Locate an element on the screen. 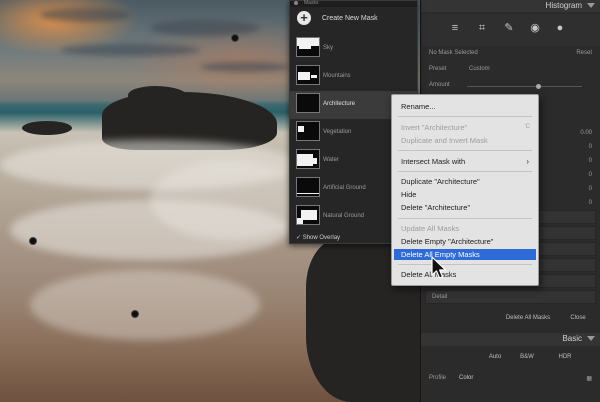  menu-item-intersect: Intersect Mask with › is located at coordinates (465, 161).